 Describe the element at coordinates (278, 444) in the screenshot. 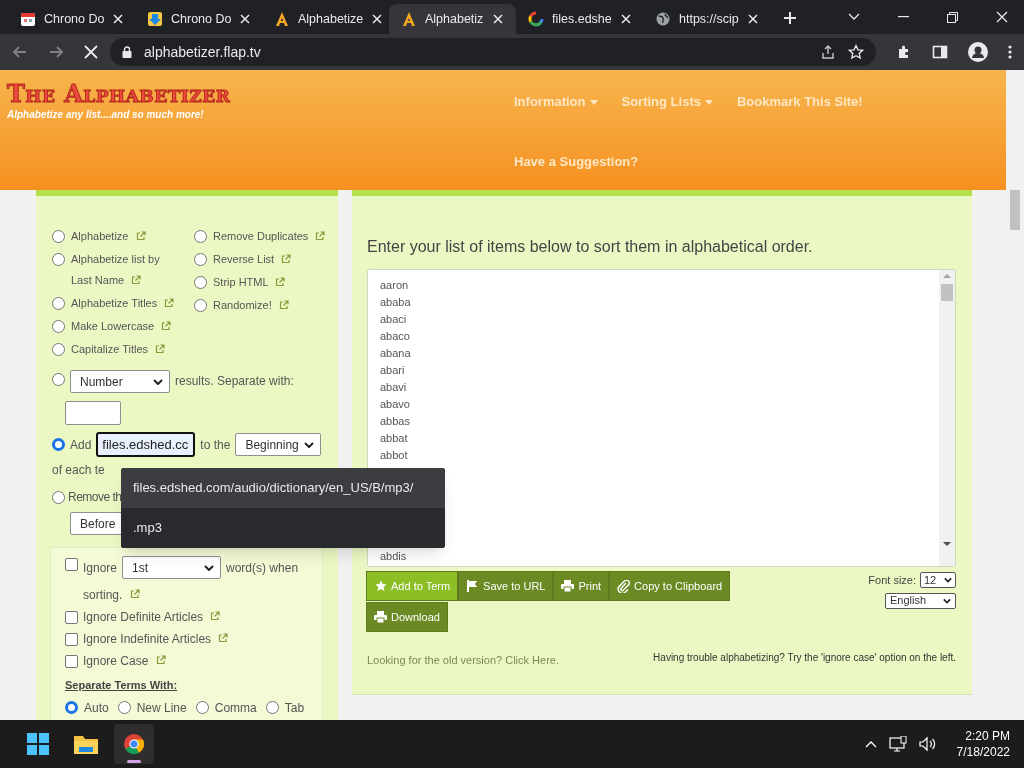

I see `position-select: Beginning` at that location.